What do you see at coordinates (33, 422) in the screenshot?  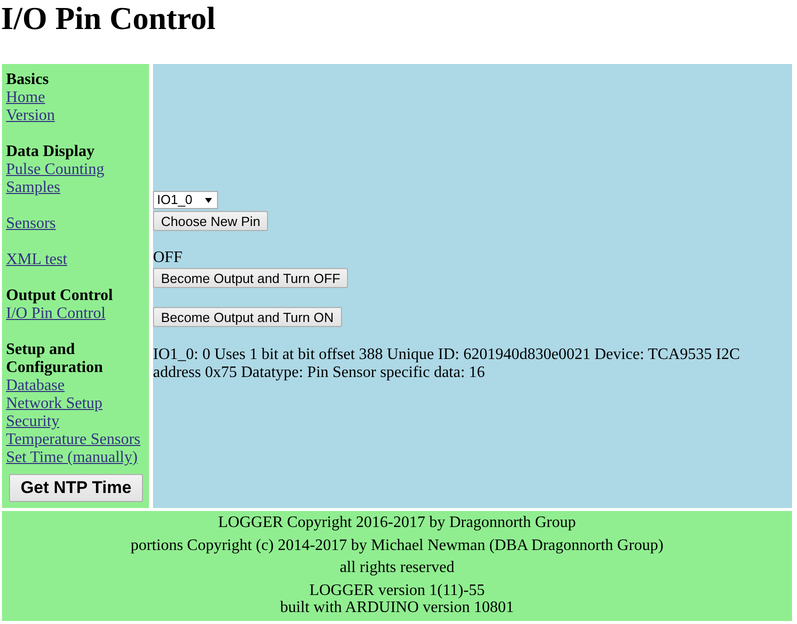 I see `nav-link: Security` at bounding box center [33, 422].